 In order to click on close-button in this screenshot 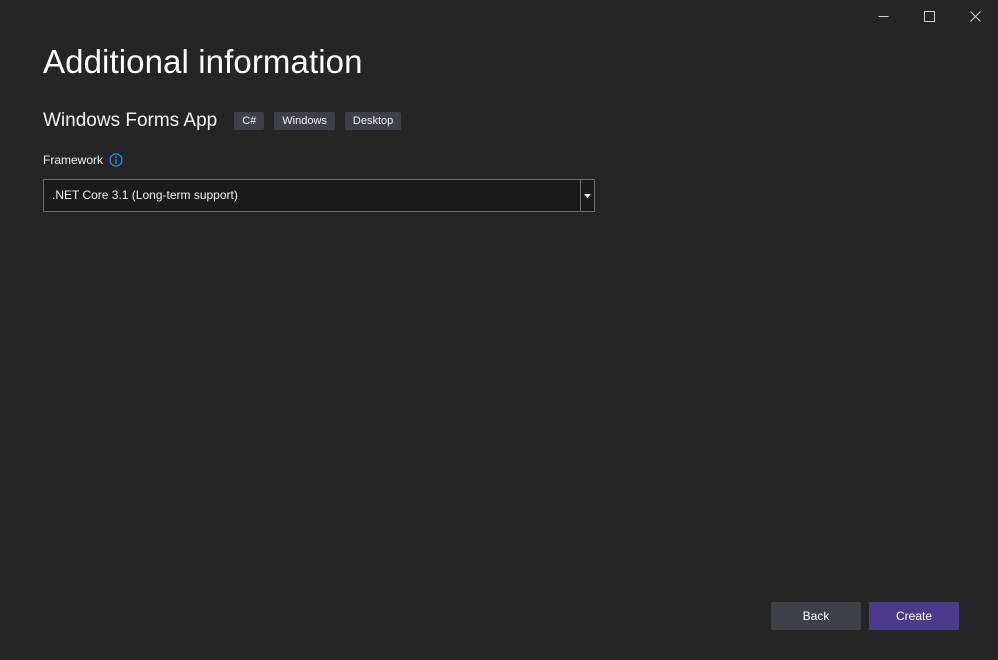, I will do `click(975, 16)`.